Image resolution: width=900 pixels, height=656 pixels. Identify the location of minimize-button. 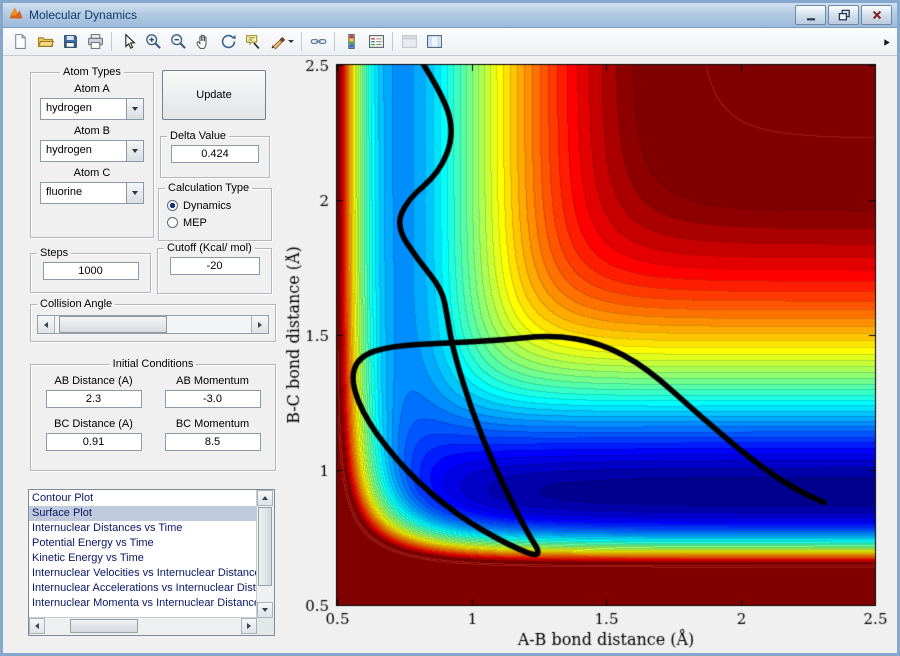
(810, 15).